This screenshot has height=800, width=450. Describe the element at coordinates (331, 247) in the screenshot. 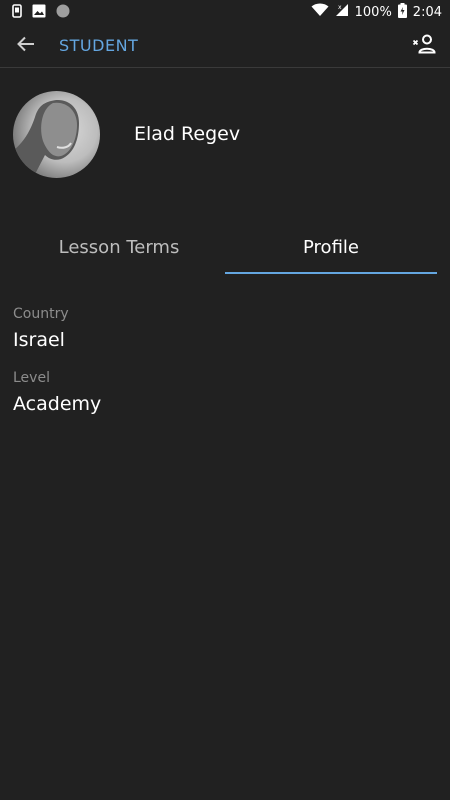

I see `tab-profile: Profile` at that location.